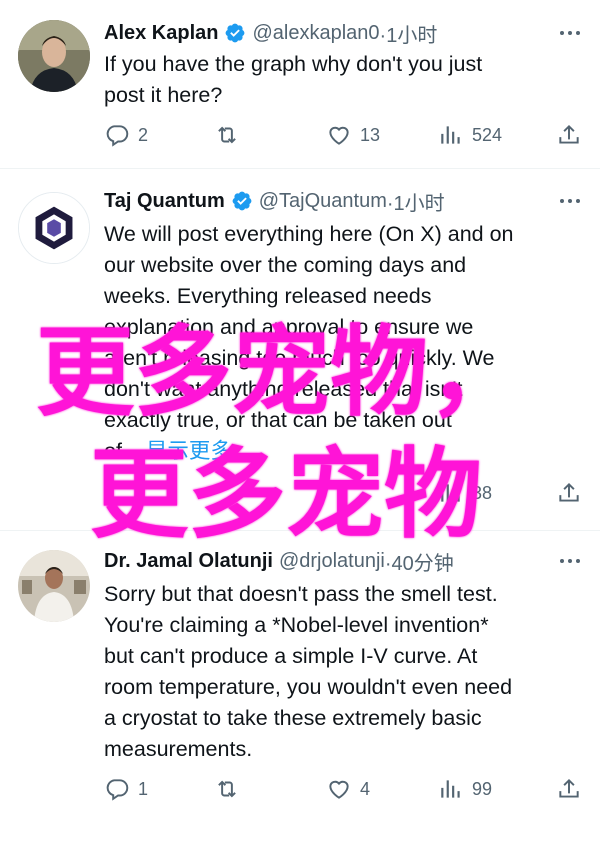  Describe the element at coordinates (353, 135) in the screenshot. I see `like-button: 13` at that location.